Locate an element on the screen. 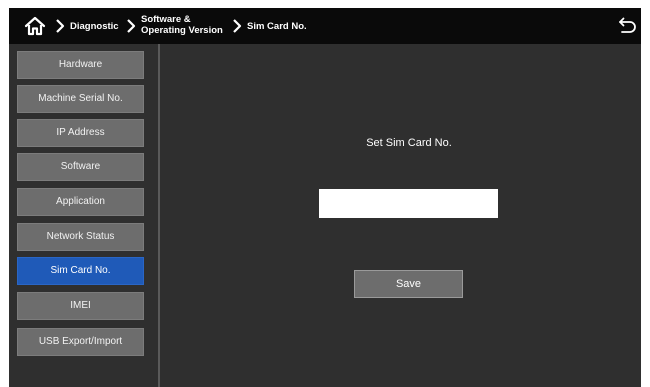  page-title: Set Sim Card No. is located at coordinates (409, 143).